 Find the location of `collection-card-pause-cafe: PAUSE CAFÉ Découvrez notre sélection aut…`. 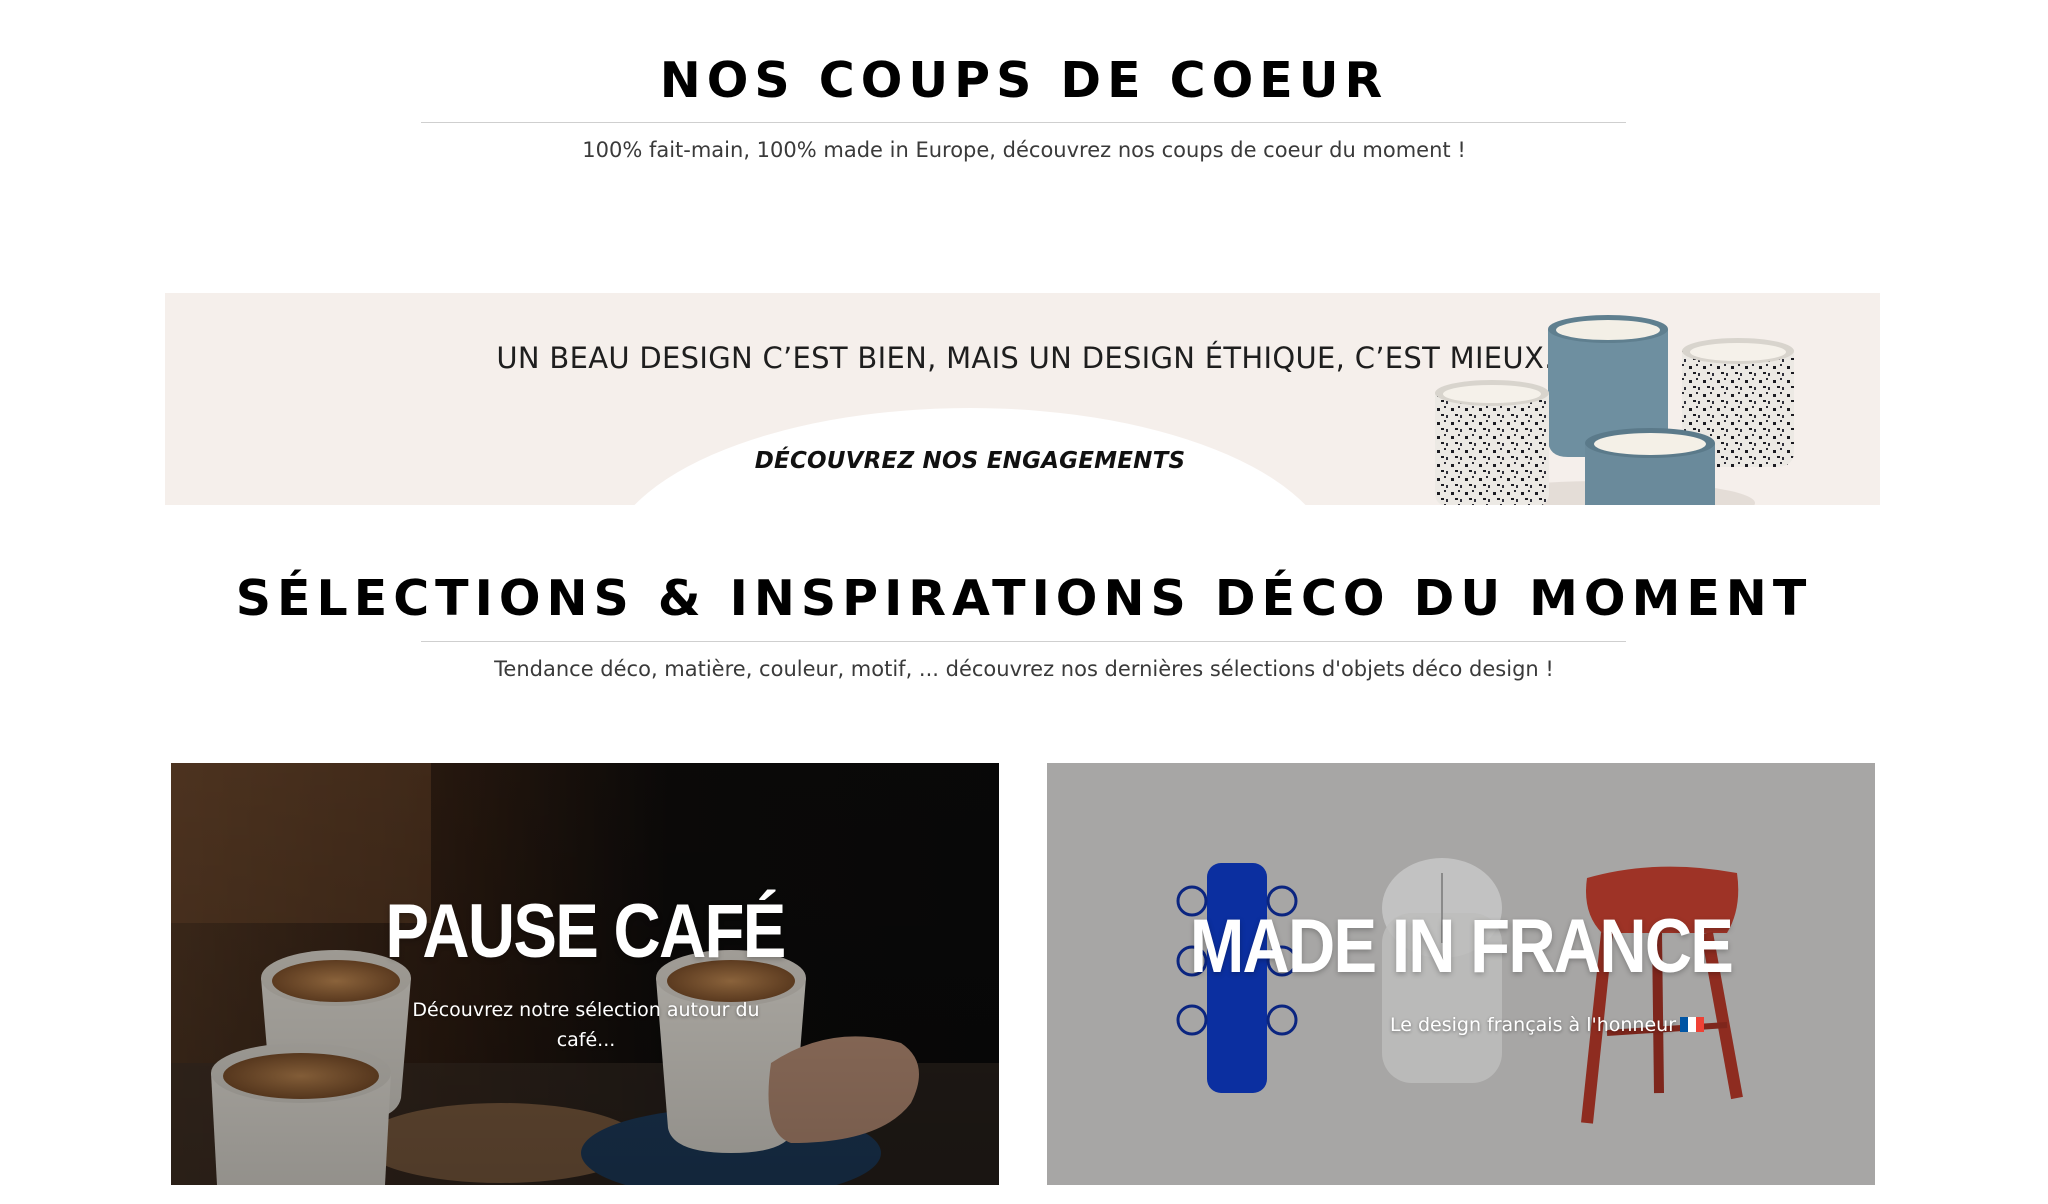

collection-card-pause-cafe: PAUSE CAFÉ Découvrez notre sélection aut… is located at coordinates (585, 974).